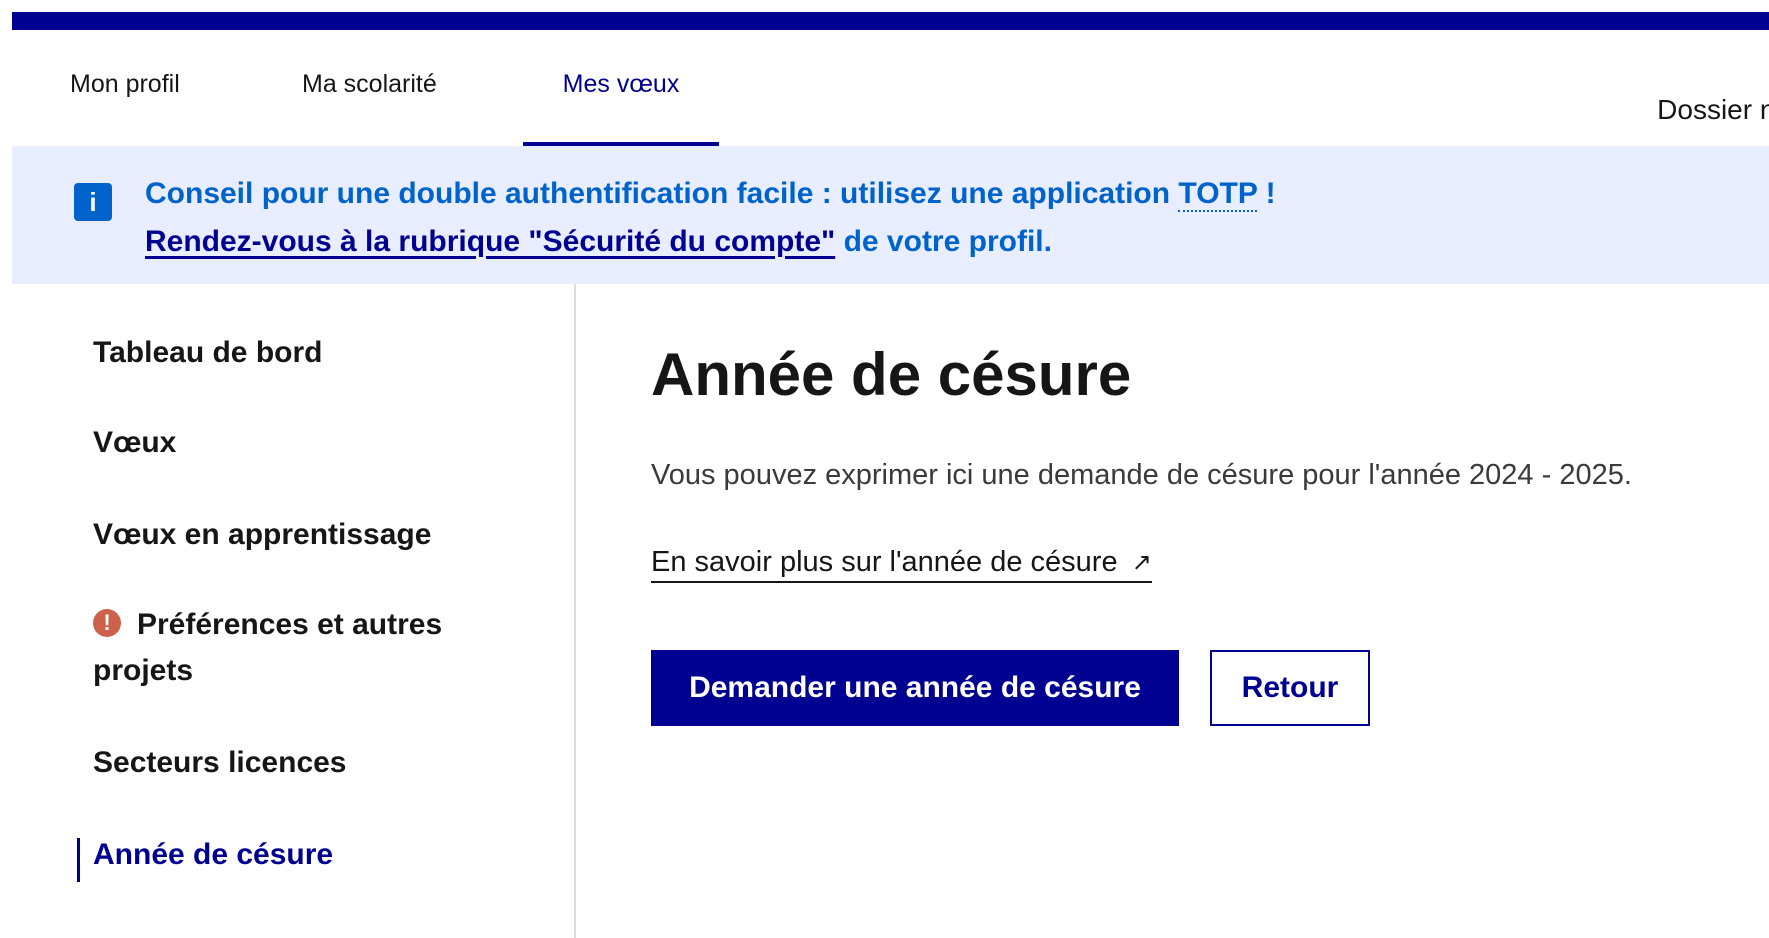 The height and width of the screenshot is (938, 1769). I want to click on sidebar-item-preferences: ! Préférences et autres projets, so click(303, 648).